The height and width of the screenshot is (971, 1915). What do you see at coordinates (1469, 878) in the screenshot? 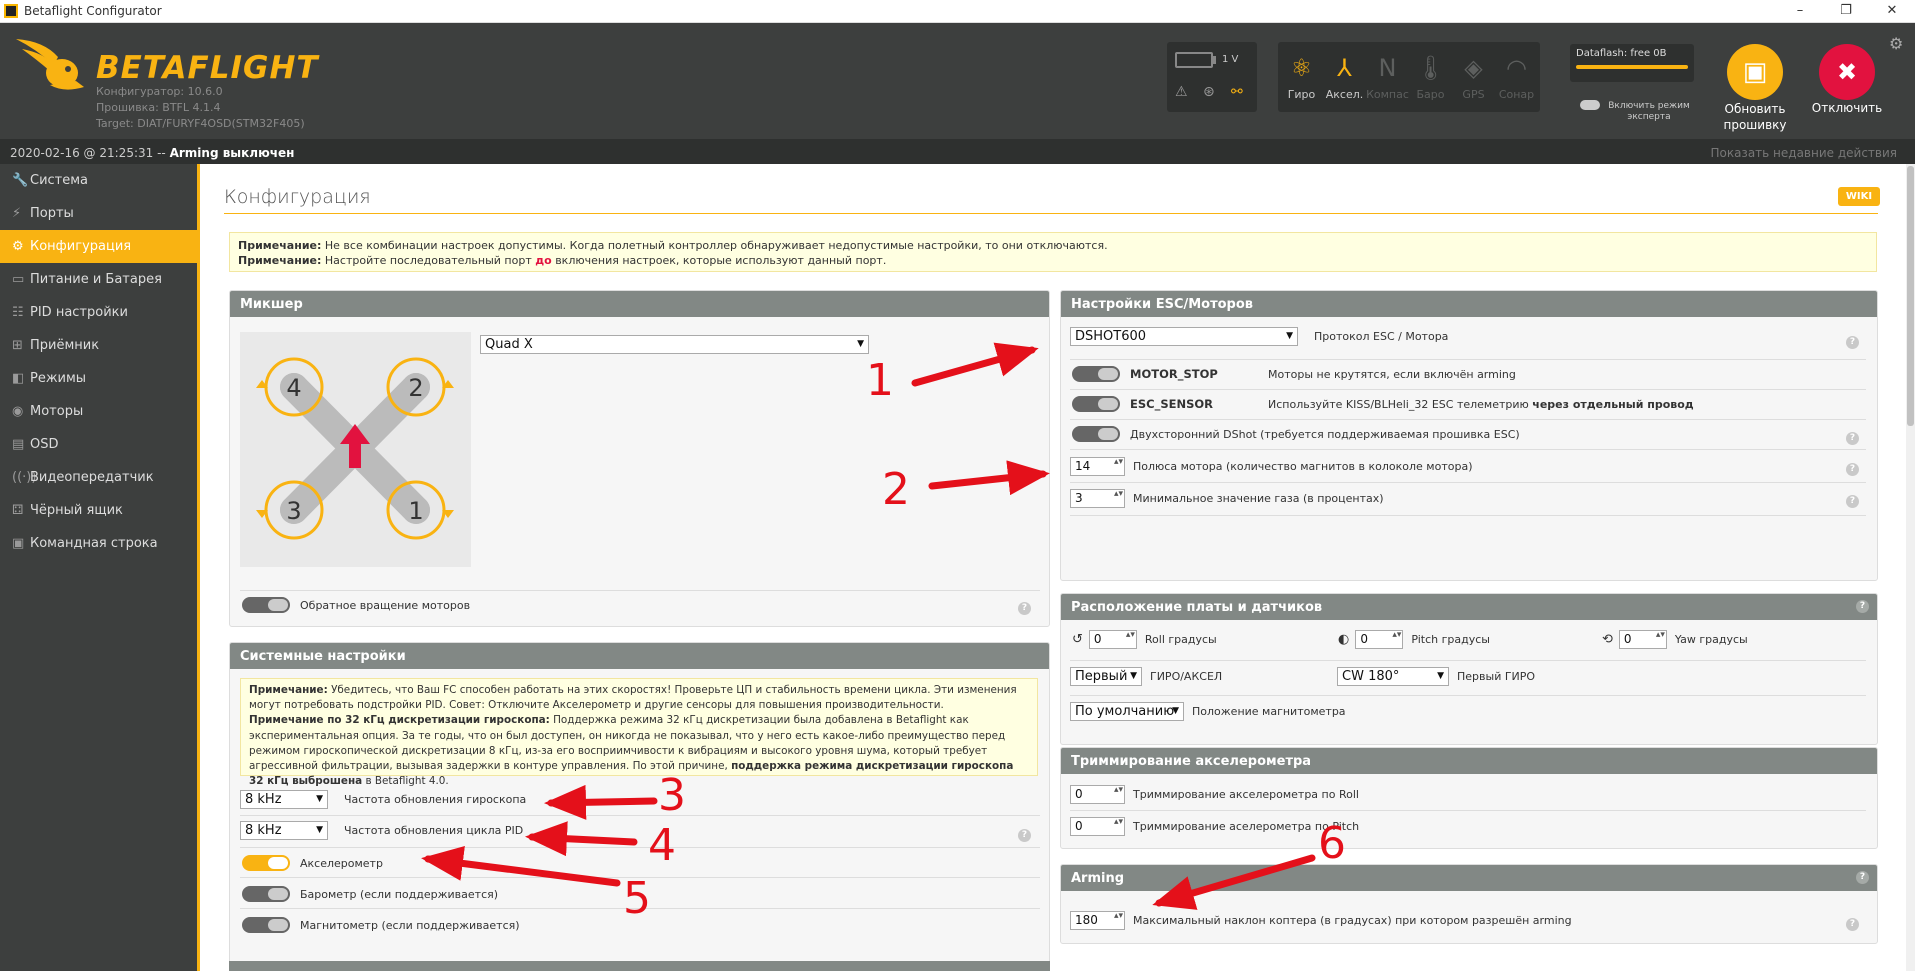
I see `arming-title: Arming` at bounding box center [1469, 878].